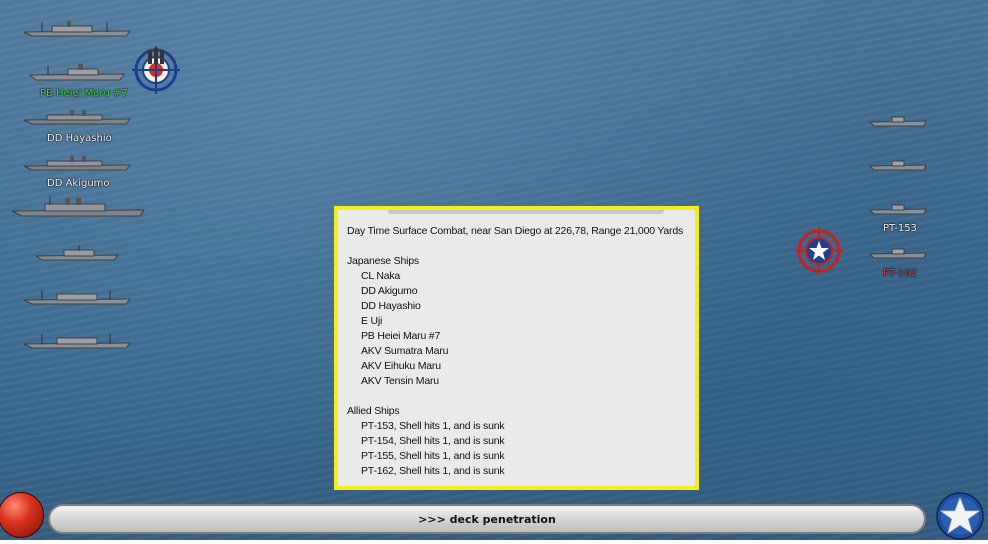 The image size is (988, 544). What do you see at coordinates (79, 138) in the screenshot?
I see `ship-label-hayashio: DD Hayashio` at bounding box center [79, 138].